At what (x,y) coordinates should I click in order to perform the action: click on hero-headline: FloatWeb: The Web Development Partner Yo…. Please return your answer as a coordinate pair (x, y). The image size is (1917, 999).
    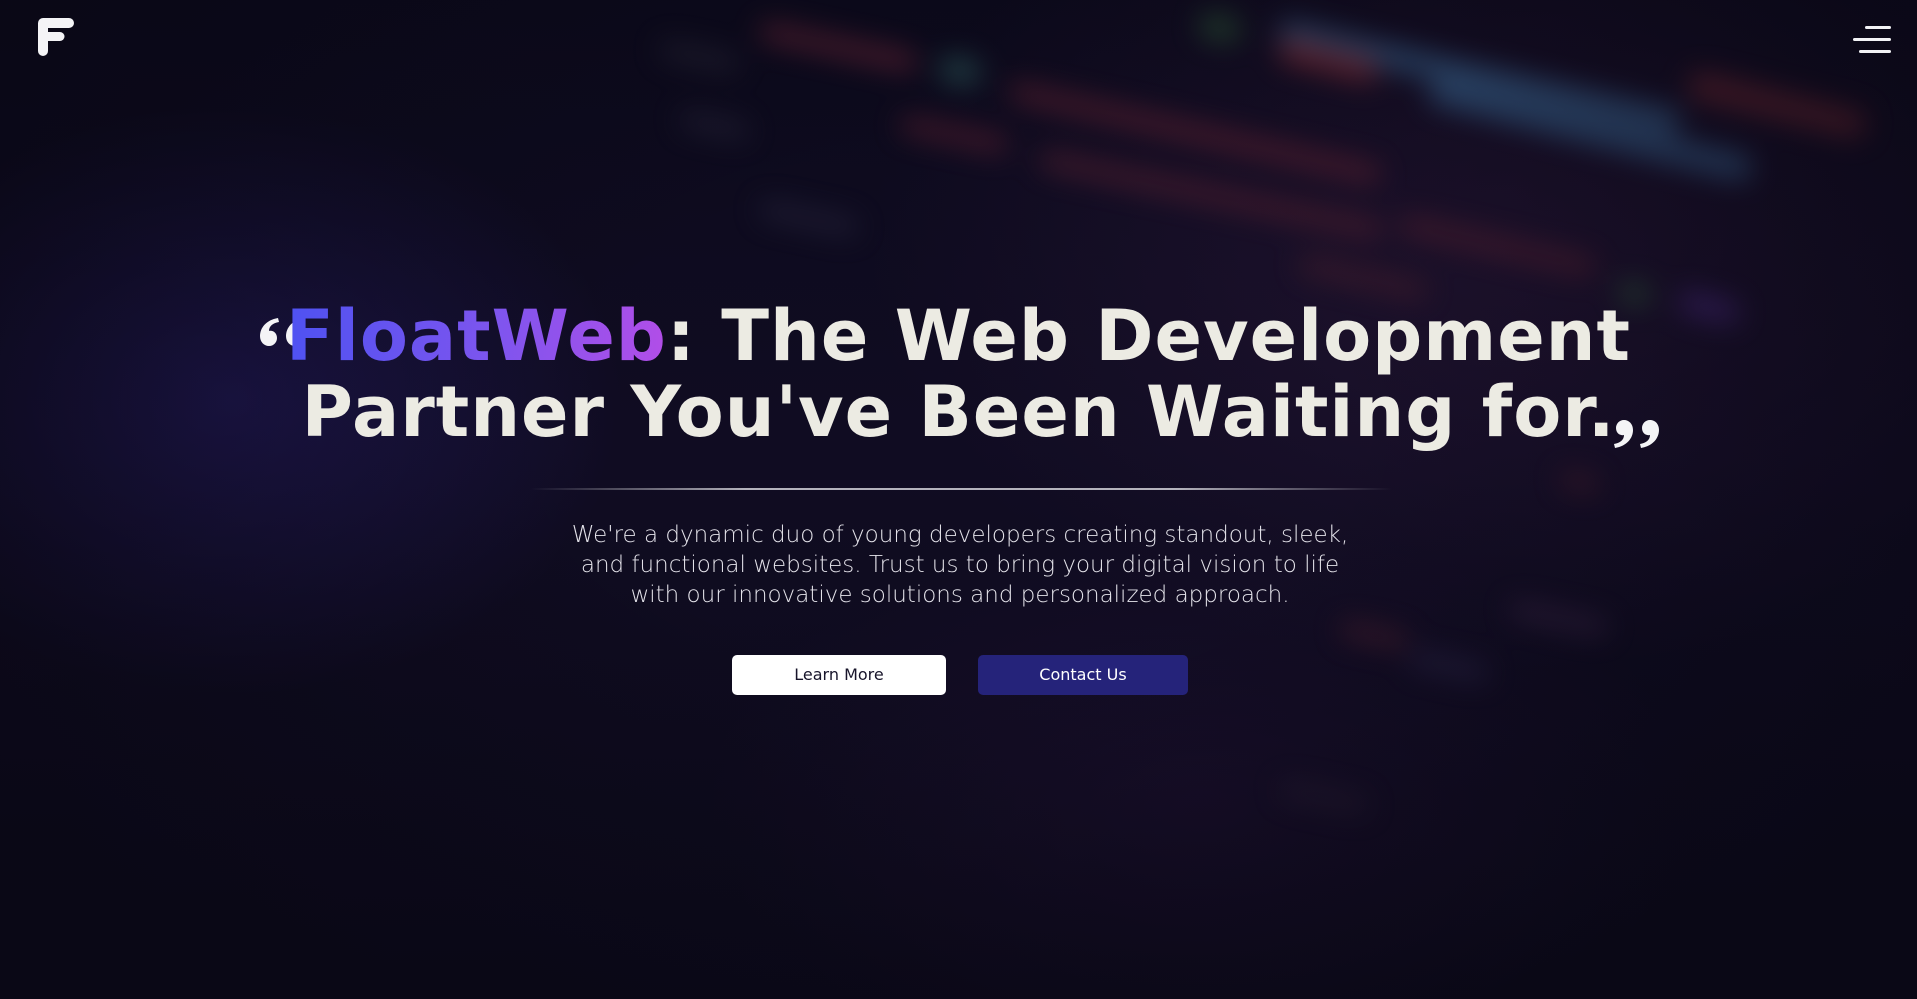
    Looking at the image, I should click on (958, 374).